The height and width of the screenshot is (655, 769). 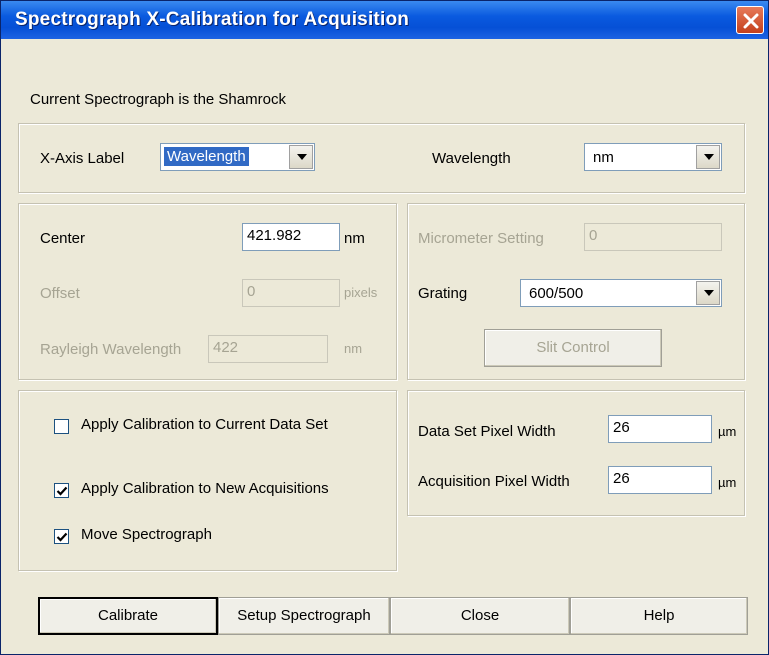 What do you see at coordinates (660, 429) in the screenshot?
I see `data-set-pixel-width-input: 26` at bounding box center [660, 429].